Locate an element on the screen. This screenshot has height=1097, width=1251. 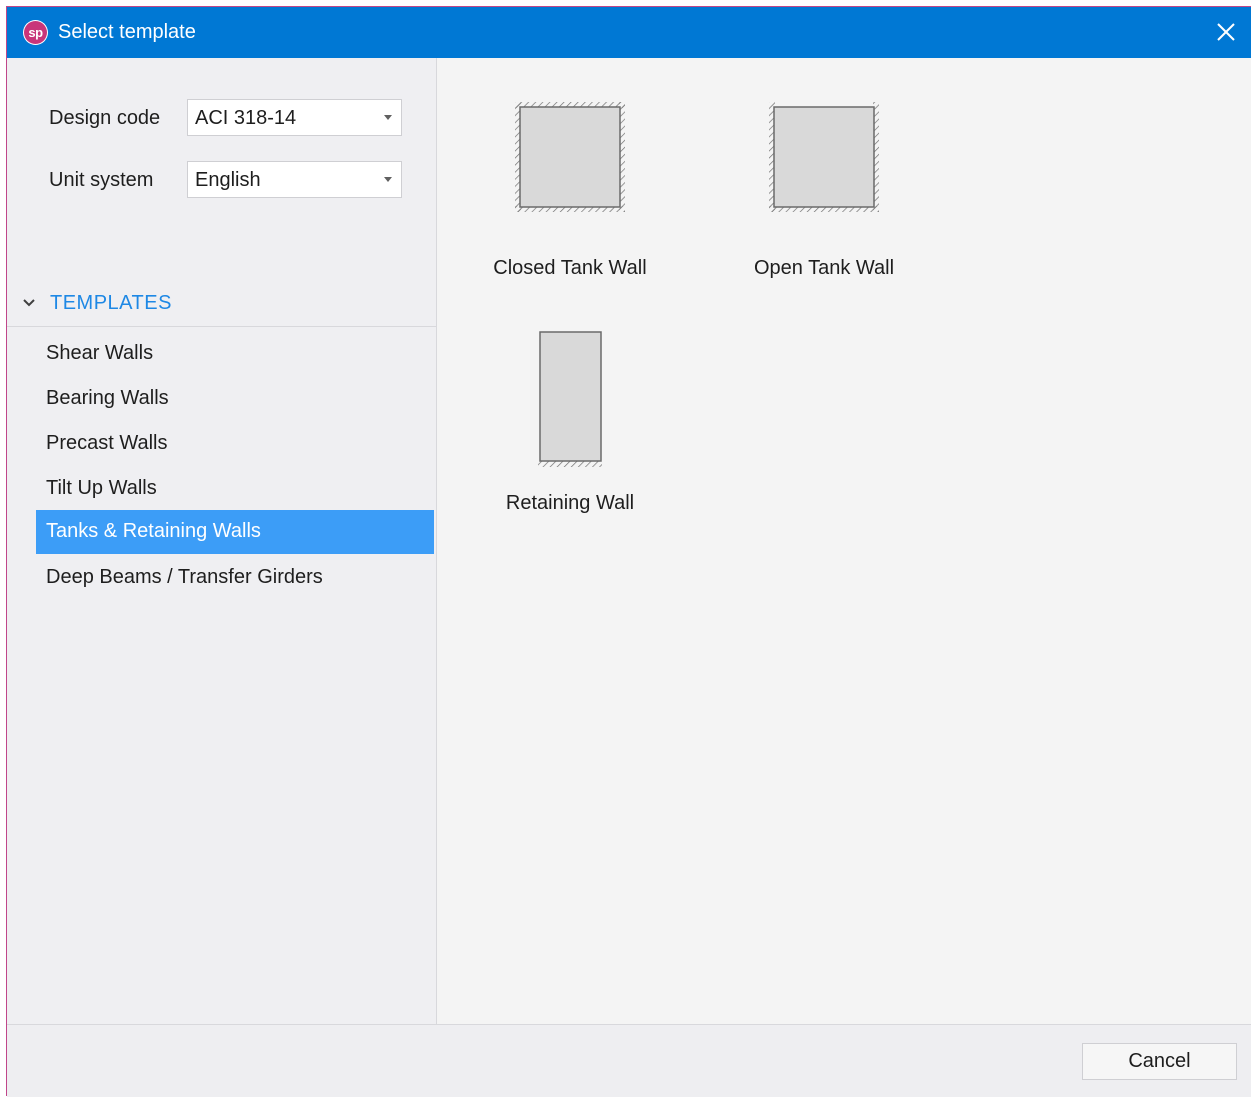
template-tile-closed-tank-wall: Closed Tank Wall is located at coordinates (570, 193).